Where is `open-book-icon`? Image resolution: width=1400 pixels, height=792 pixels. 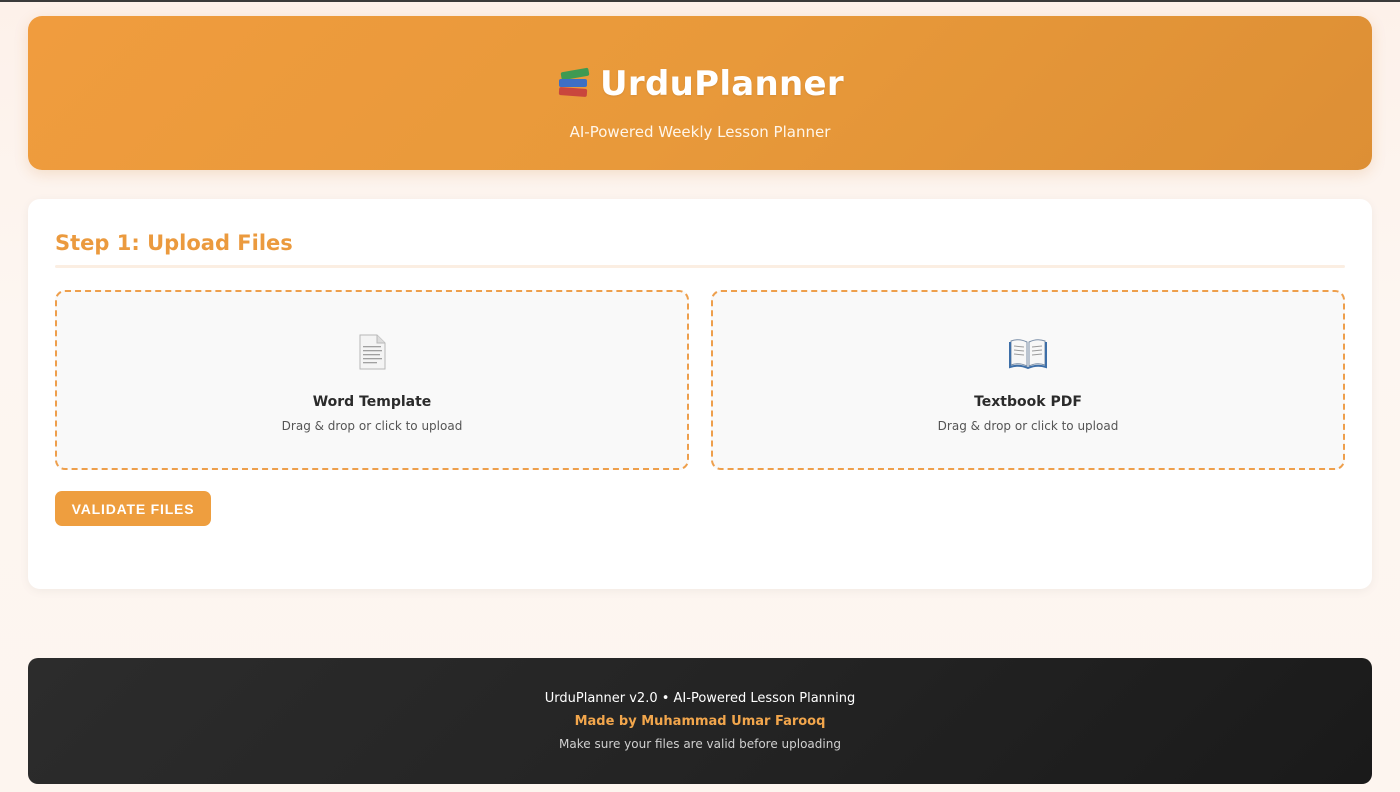
open-book-icon is located at coordinates (1028, 354).